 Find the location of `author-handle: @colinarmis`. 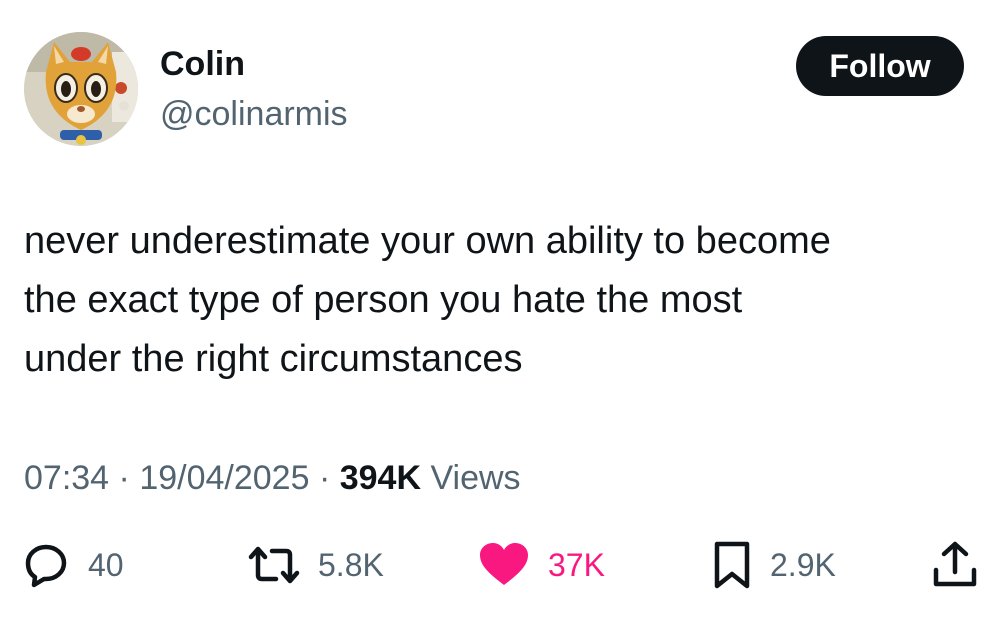

author-handle: @colinarmis is located at coordinates (254, 114).